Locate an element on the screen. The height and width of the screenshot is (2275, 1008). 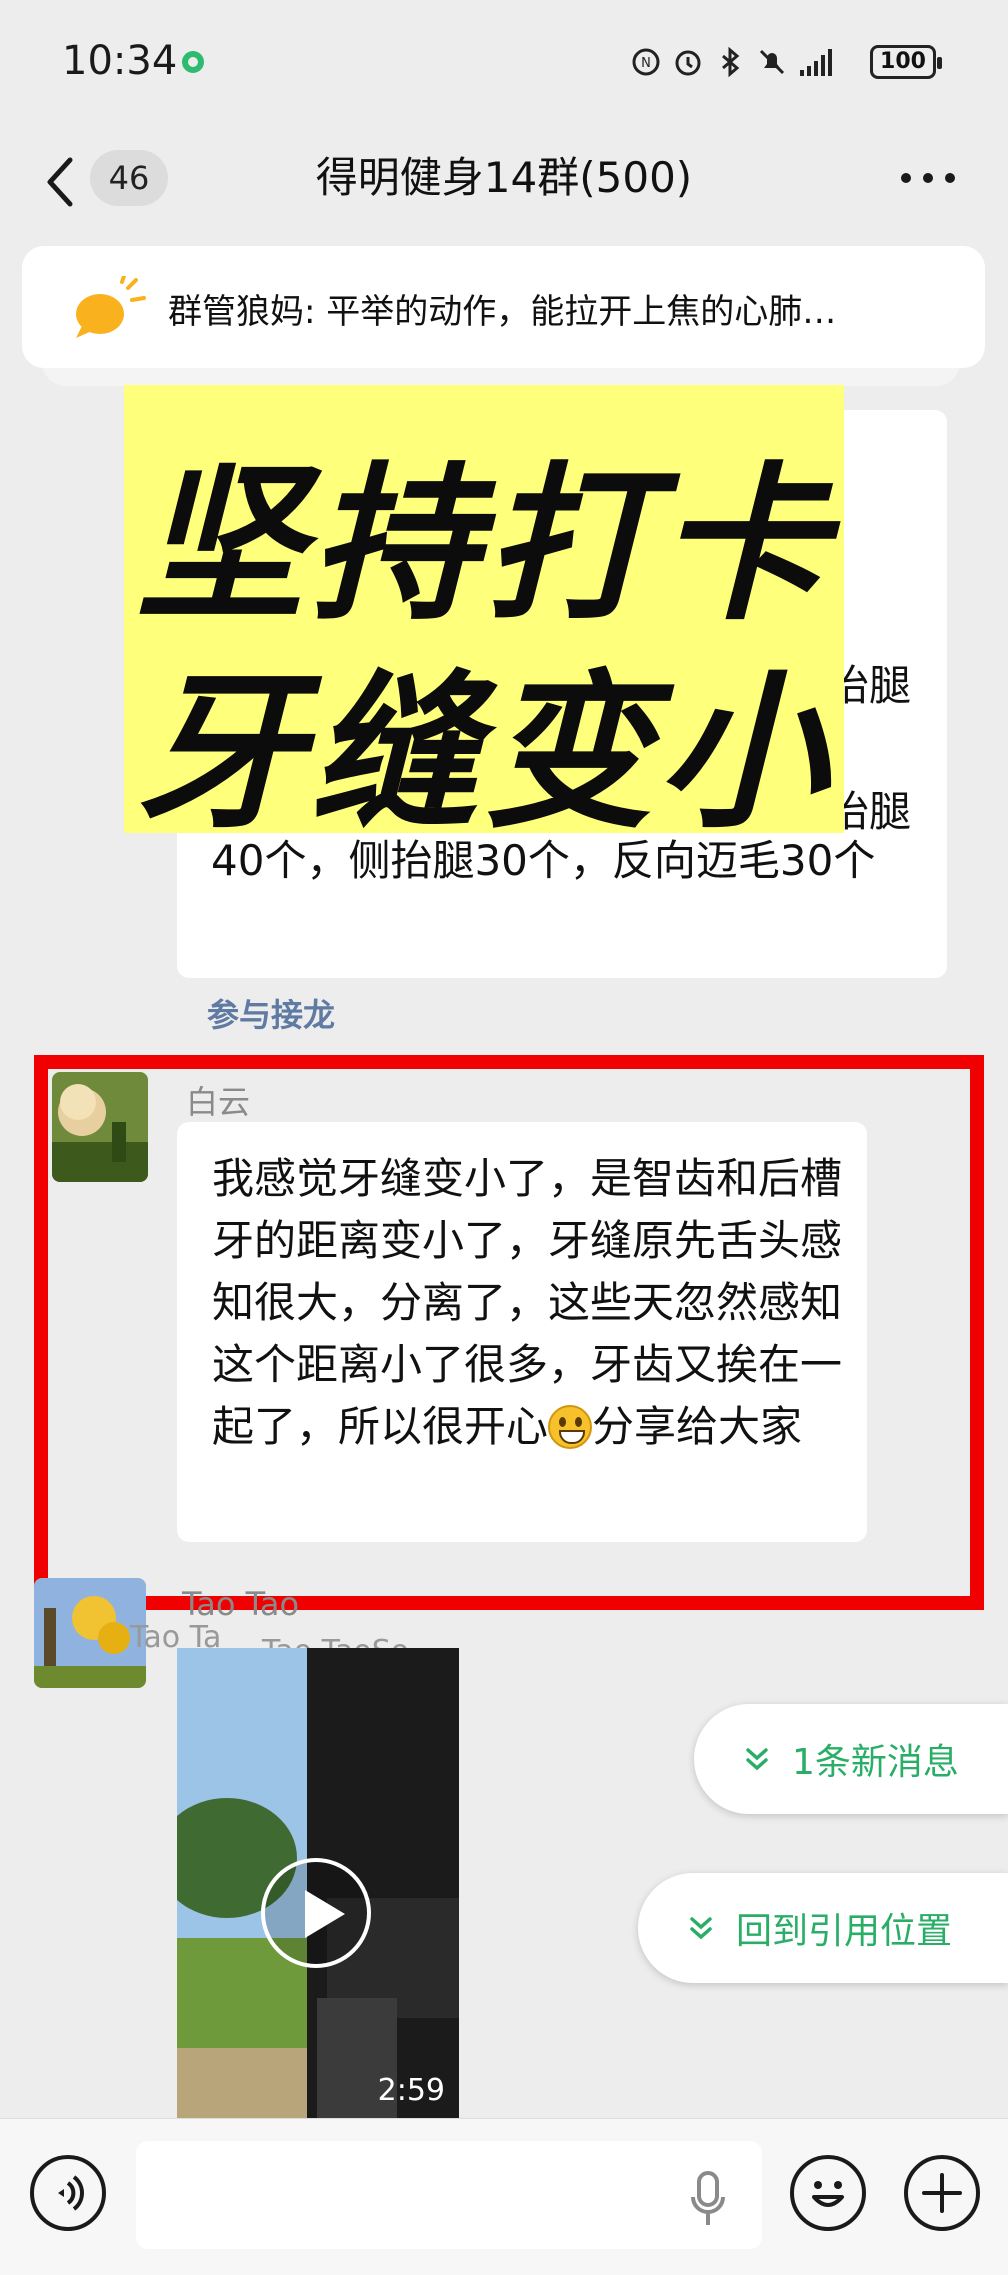
video-message: 2:59 is located at coordinates (318, 1883).